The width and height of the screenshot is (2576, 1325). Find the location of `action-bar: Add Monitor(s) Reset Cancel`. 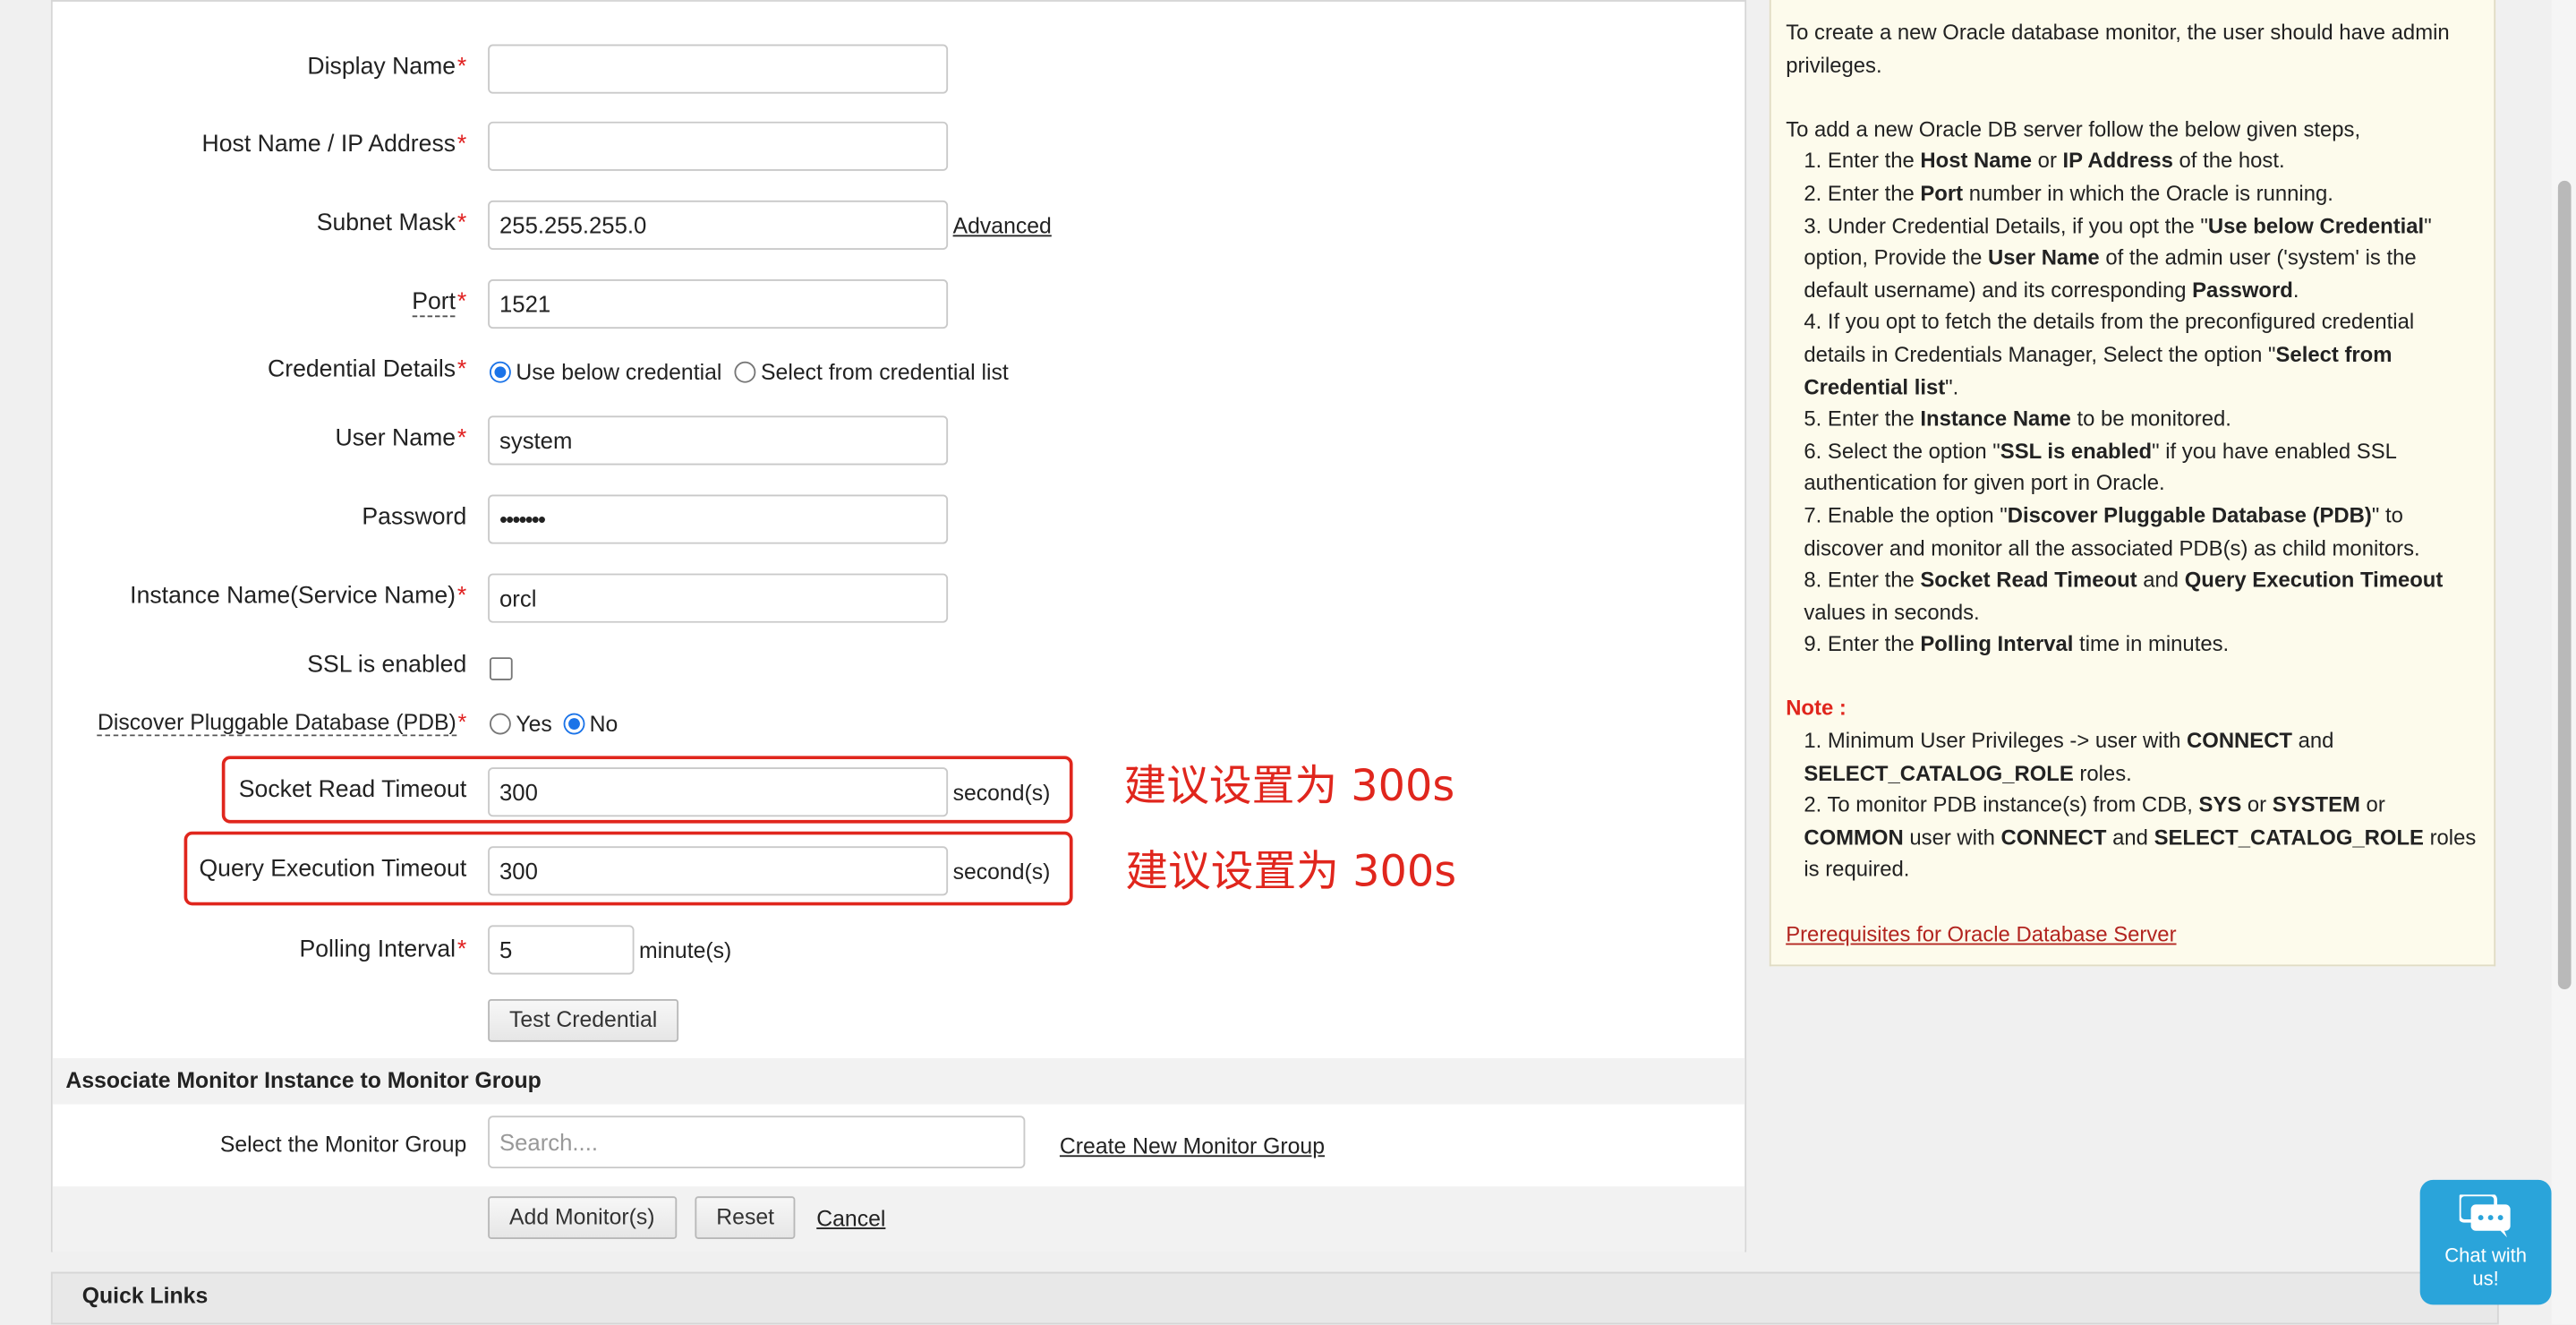

action-bar: Add Monitor(s) Reset Cancel is located at coordinates (898, 1219).